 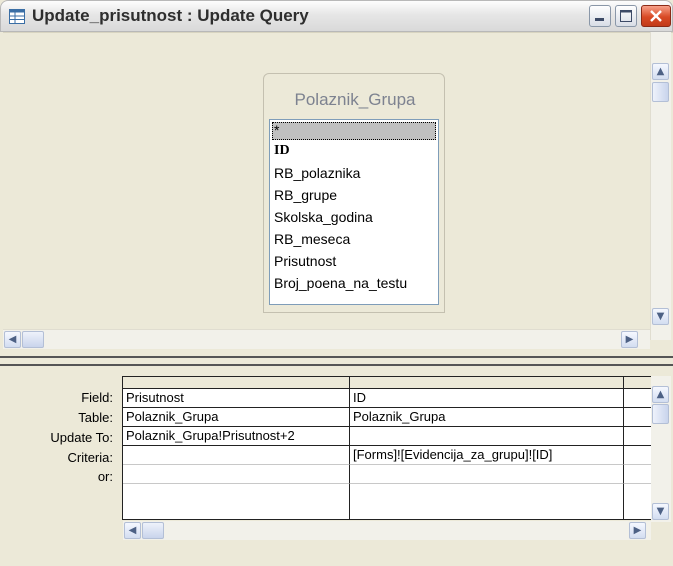 I want to click on field-item: Prisutnost, so click(x=305, y=262).